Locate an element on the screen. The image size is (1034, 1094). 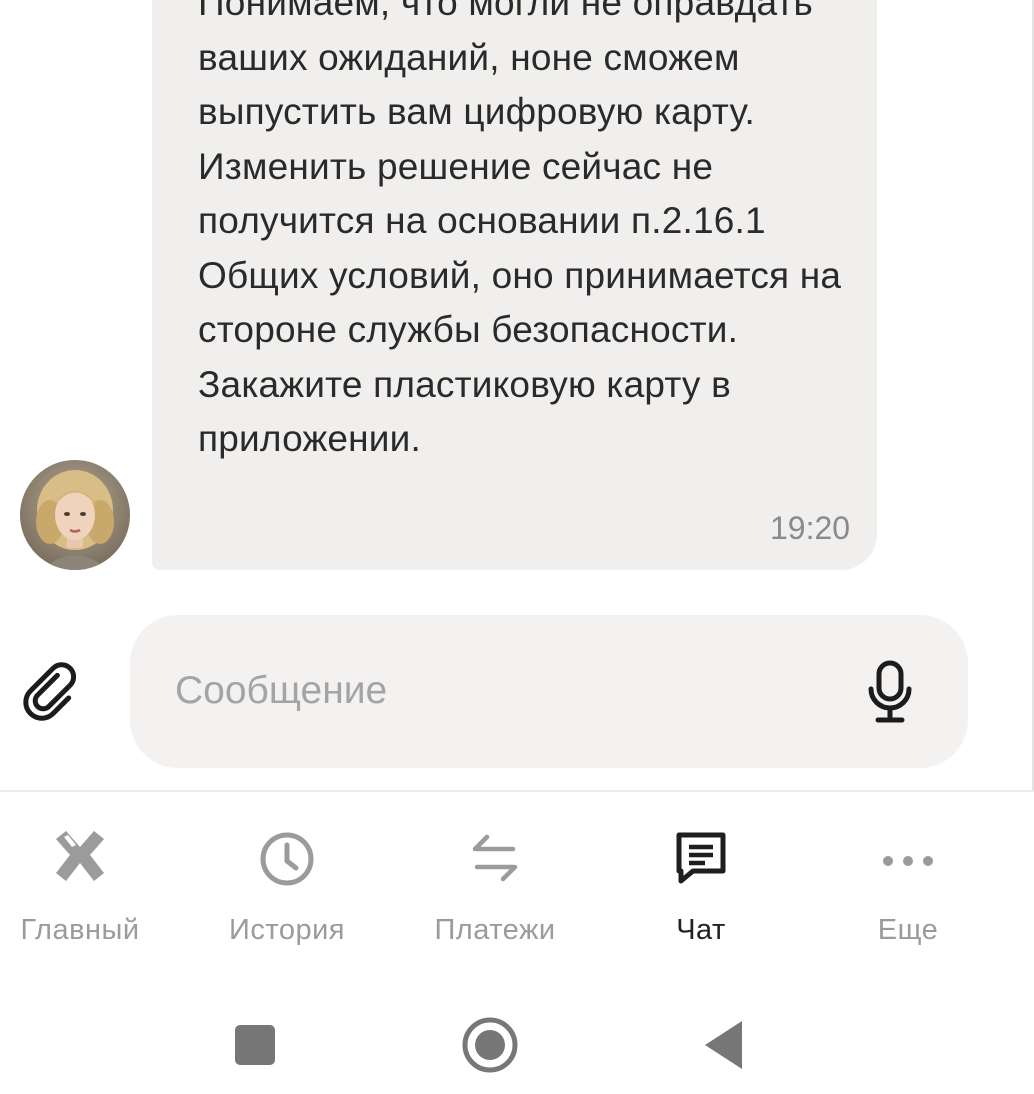
operator-avatar is located at coordinates (75, 515).